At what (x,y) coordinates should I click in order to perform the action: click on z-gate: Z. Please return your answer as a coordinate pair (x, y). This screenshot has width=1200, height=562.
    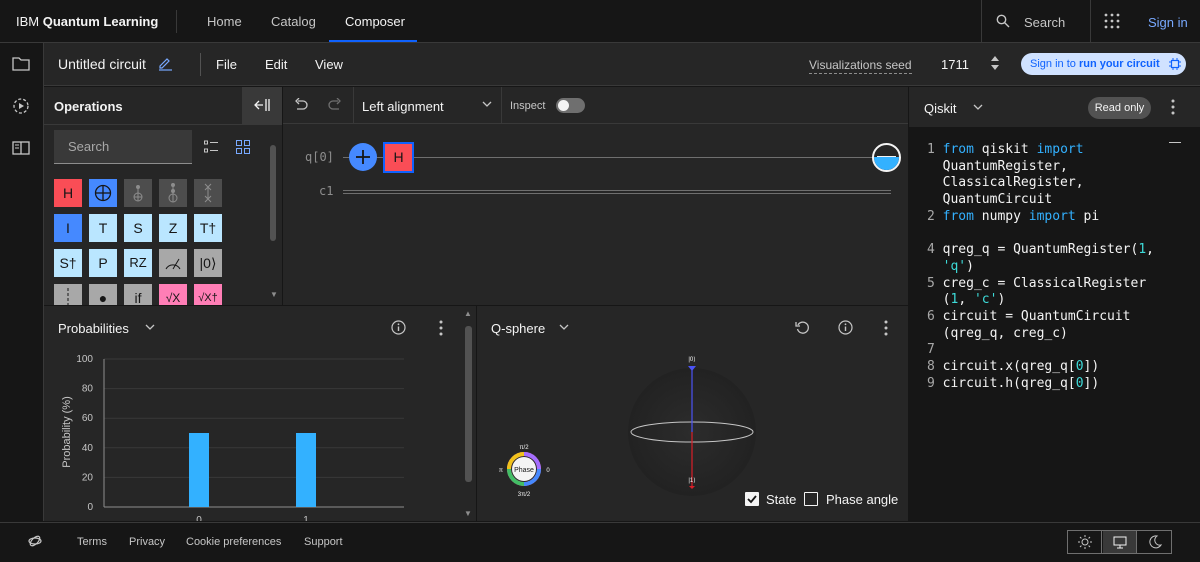
    Looking at the image, I should click on (173, 228).